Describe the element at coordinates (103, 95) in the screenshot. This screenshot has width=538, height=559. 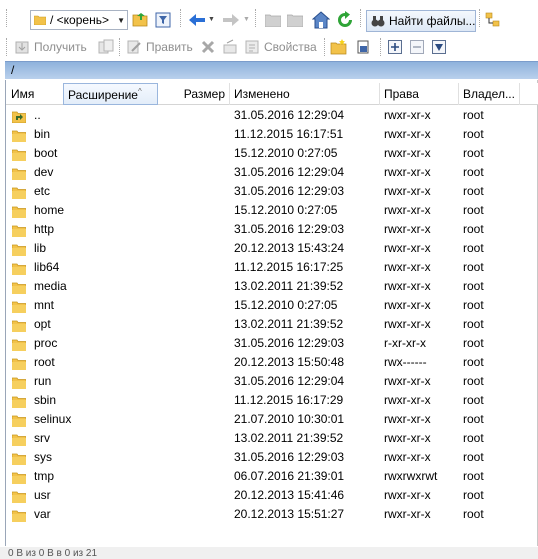
I see `column-extension-label: Расширение` at that location.